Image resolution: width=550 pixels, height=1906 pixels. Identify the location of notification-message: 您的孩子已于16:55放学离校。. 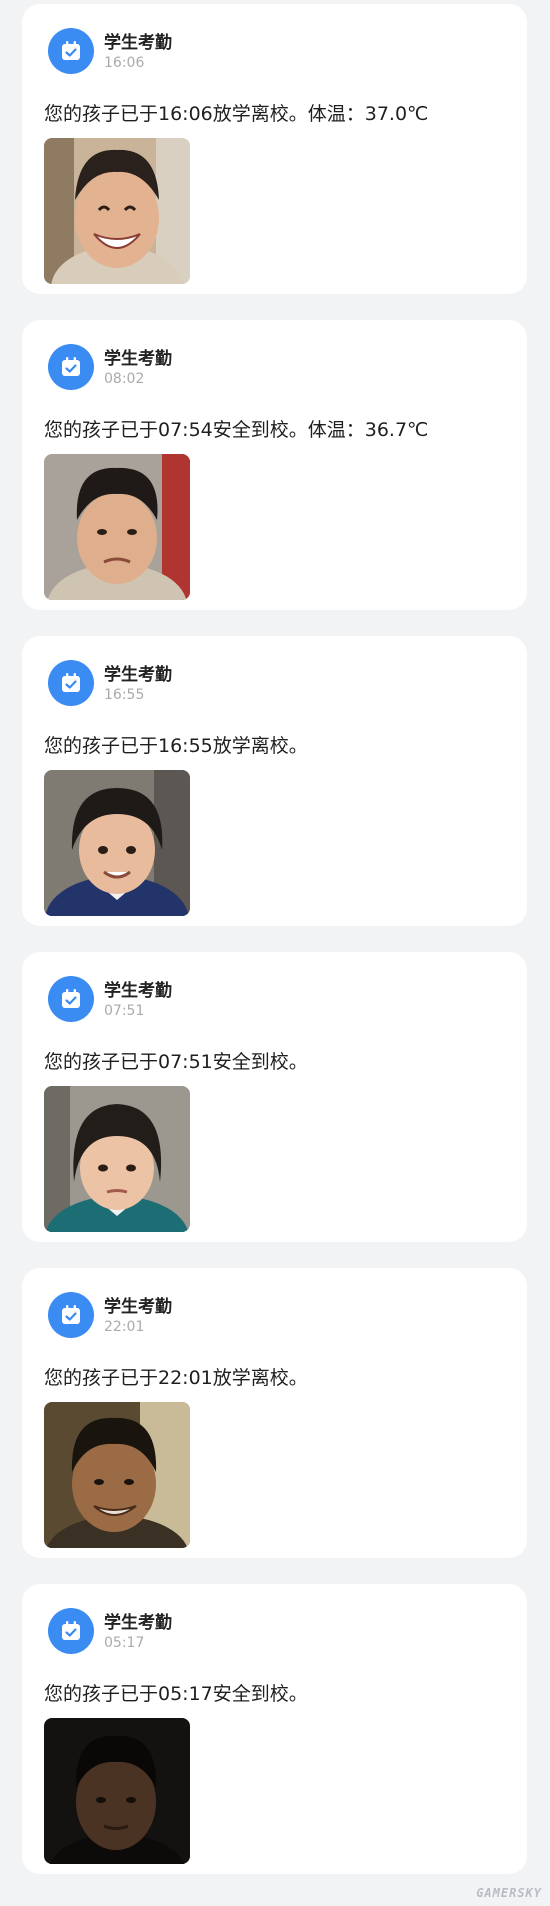
(176, 746).